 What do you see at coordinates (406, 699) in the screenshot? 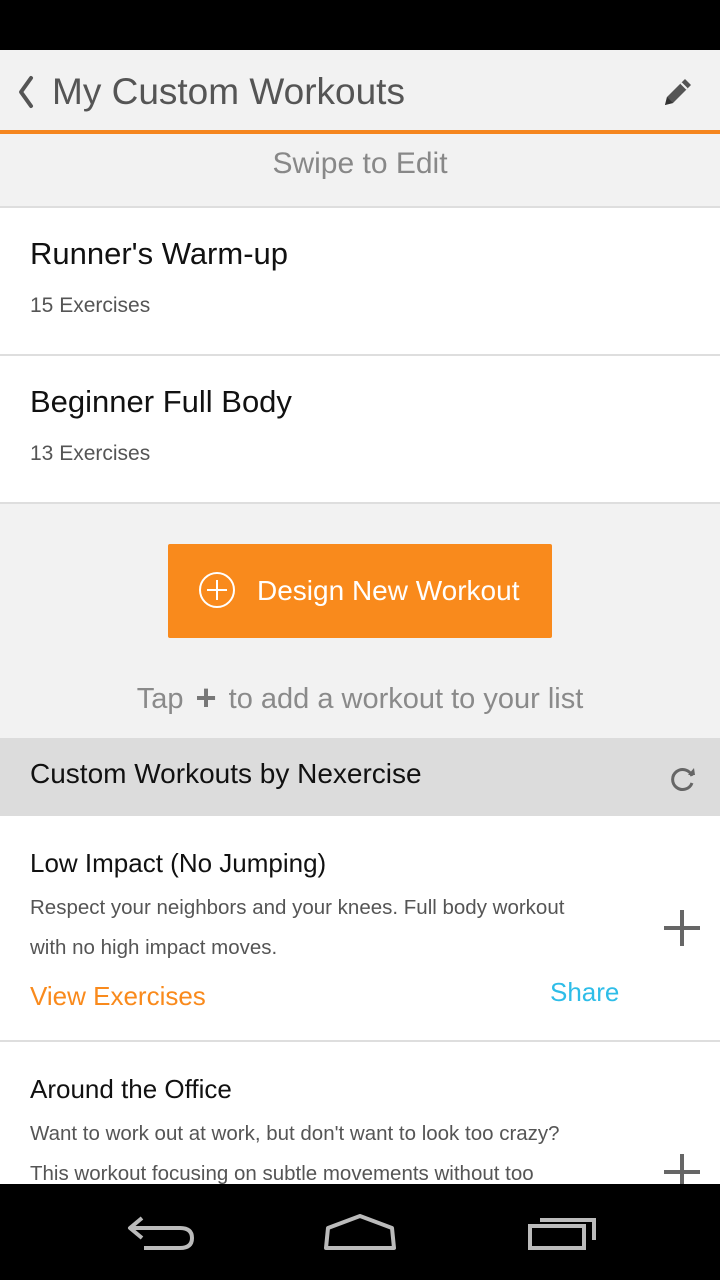
I see `tap-hint-after: to add a workout to your list` at bounding box center [406, 699].